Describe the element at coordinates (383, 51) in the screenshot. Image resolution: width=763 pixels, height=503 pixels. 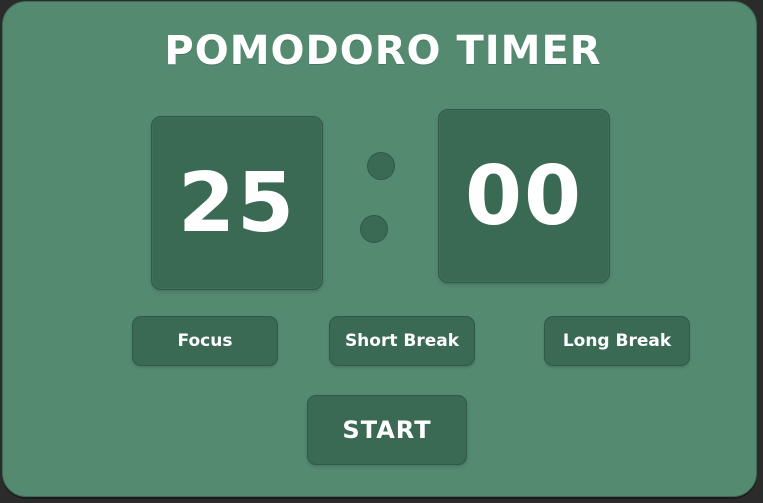
I see `app-title: POMODORO TIMER` at that location.